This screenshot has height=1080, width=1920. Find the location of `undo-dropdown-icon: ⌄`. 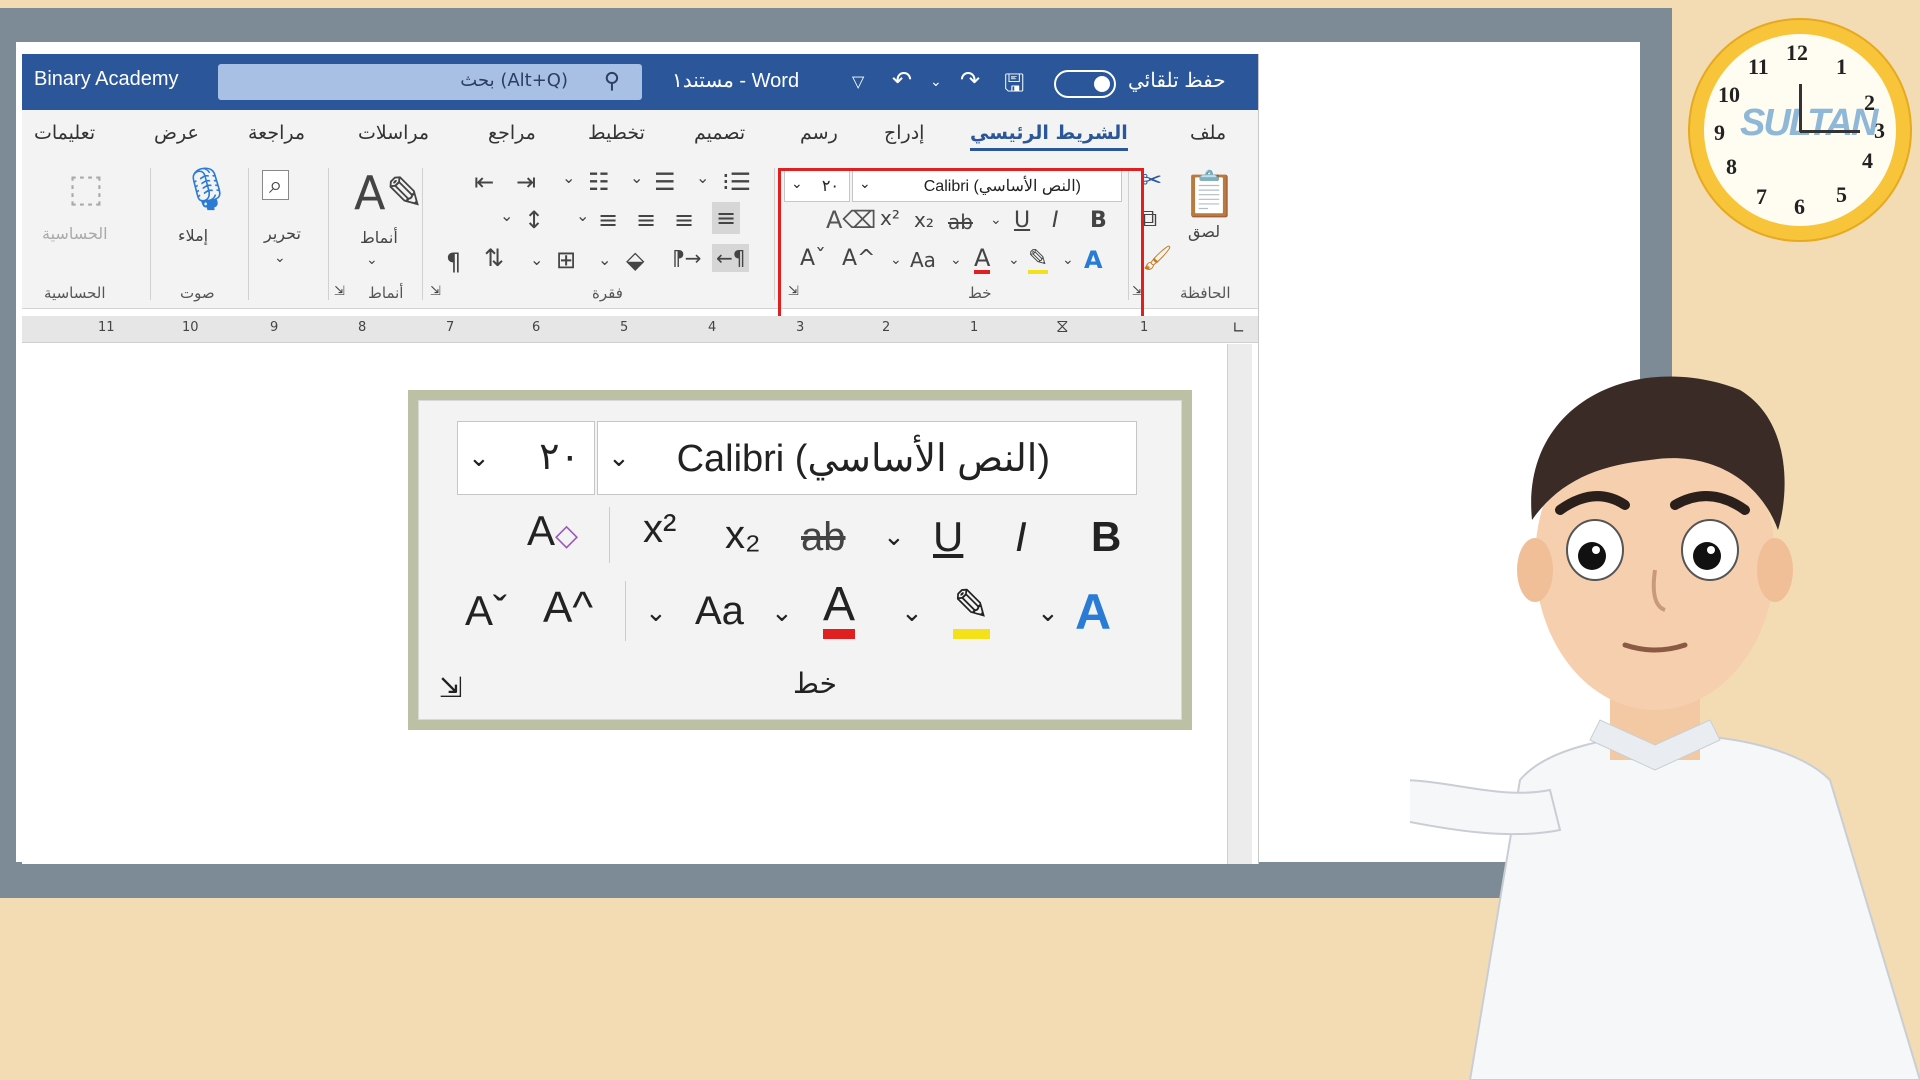

undo-dropdown-icon: ⌄ is located at coordinates (936, 82).